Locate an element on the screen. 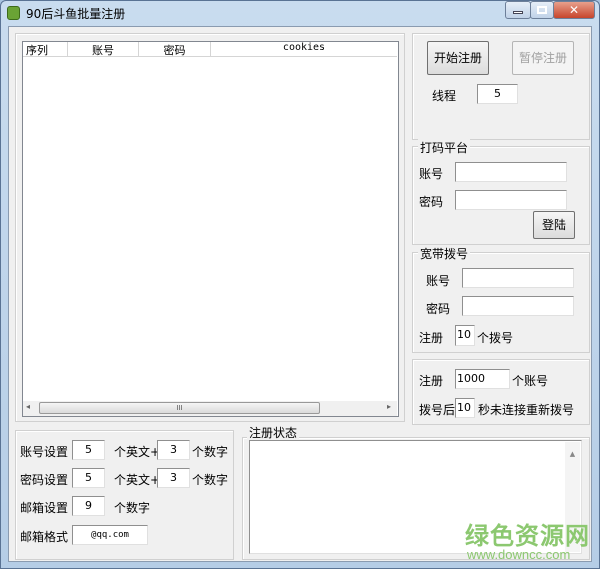 Image resolution: width=600 pixels, height=569 pixels. maximize-button is located at coordinates (542, 10).